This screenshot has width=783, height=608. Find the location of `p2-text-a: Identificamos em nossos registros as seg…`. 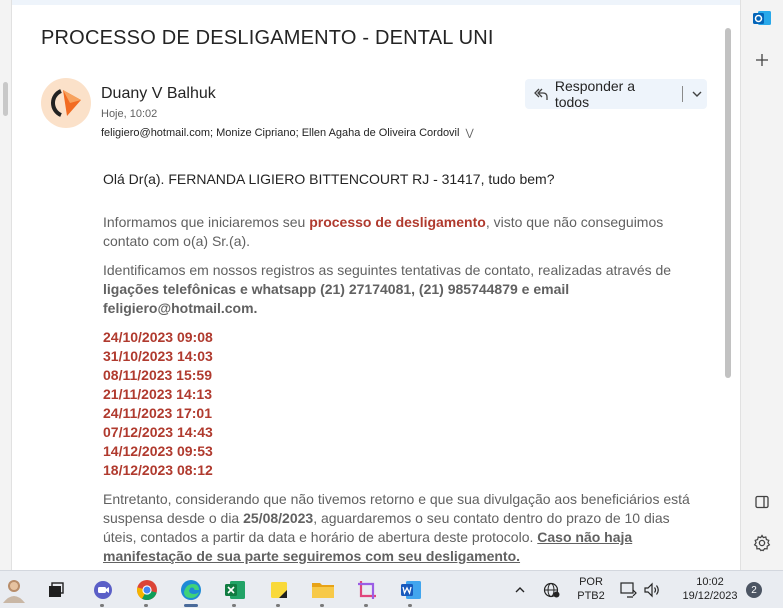

p2-text-a: Identificamos em nossos registros as seg… is located at coordinates (387, 270).